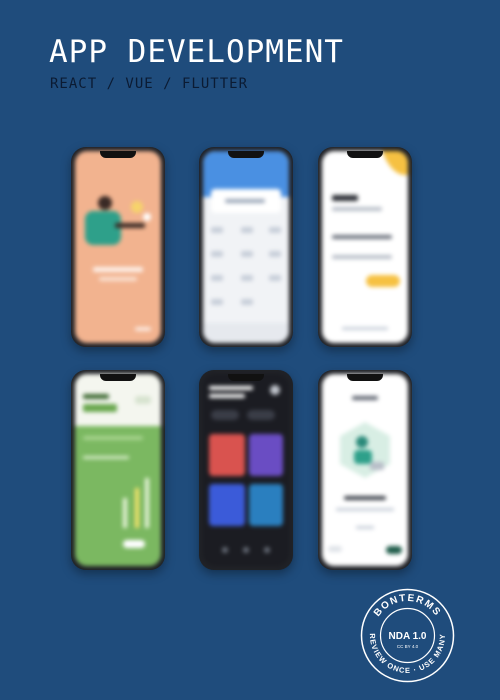 The width and height of the screenshot is (500, 700). I want to click on music-screen, so click(246, 470).